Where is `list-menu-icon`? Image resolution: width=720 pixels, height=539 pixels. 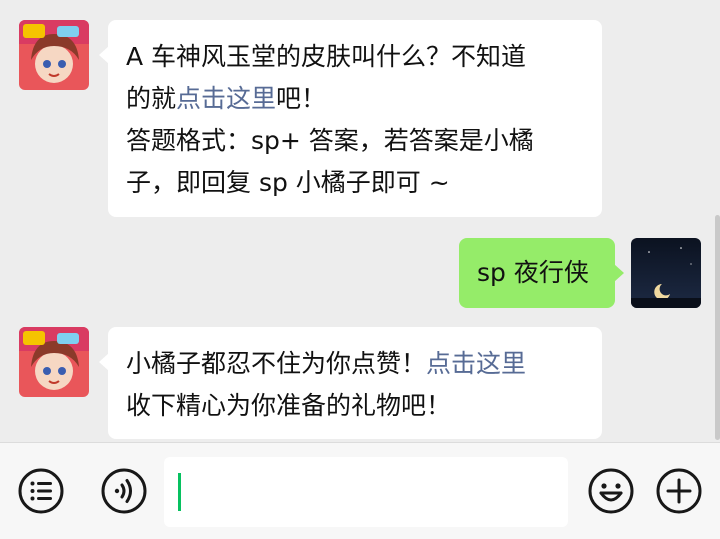 list-menu-icon is located at coordinates (41, 491).